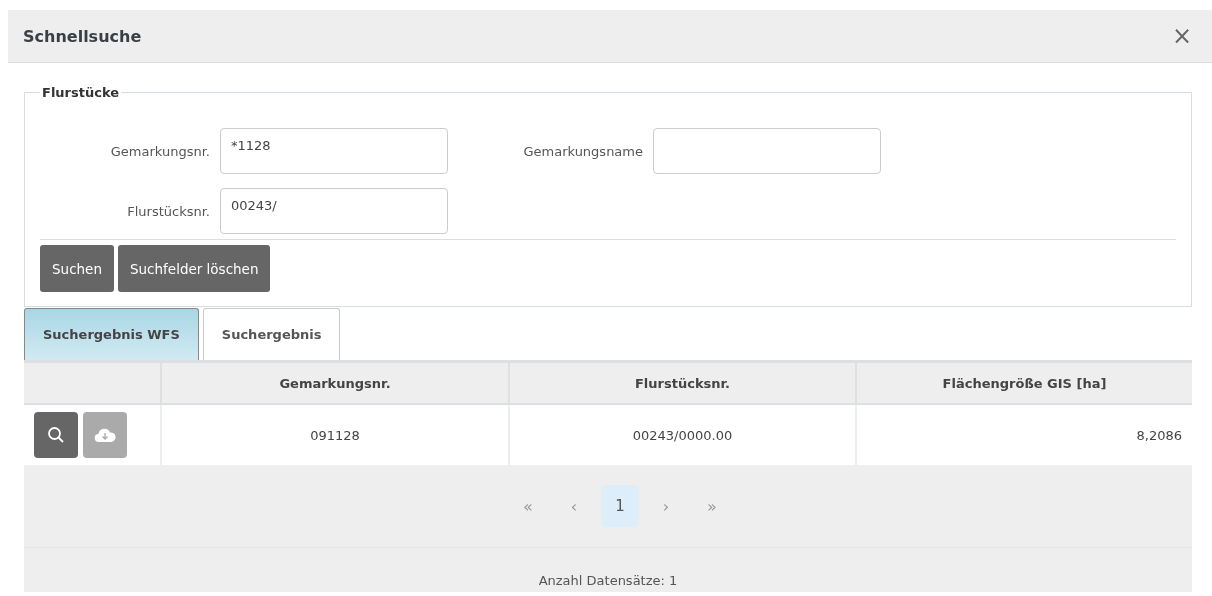 This screenshot has height=596, width=1212. What do you see at coordinates (681, 384) in the screenshot?
I see `header-cell: Flurstücksnr.` at bounding box center [681, 384].